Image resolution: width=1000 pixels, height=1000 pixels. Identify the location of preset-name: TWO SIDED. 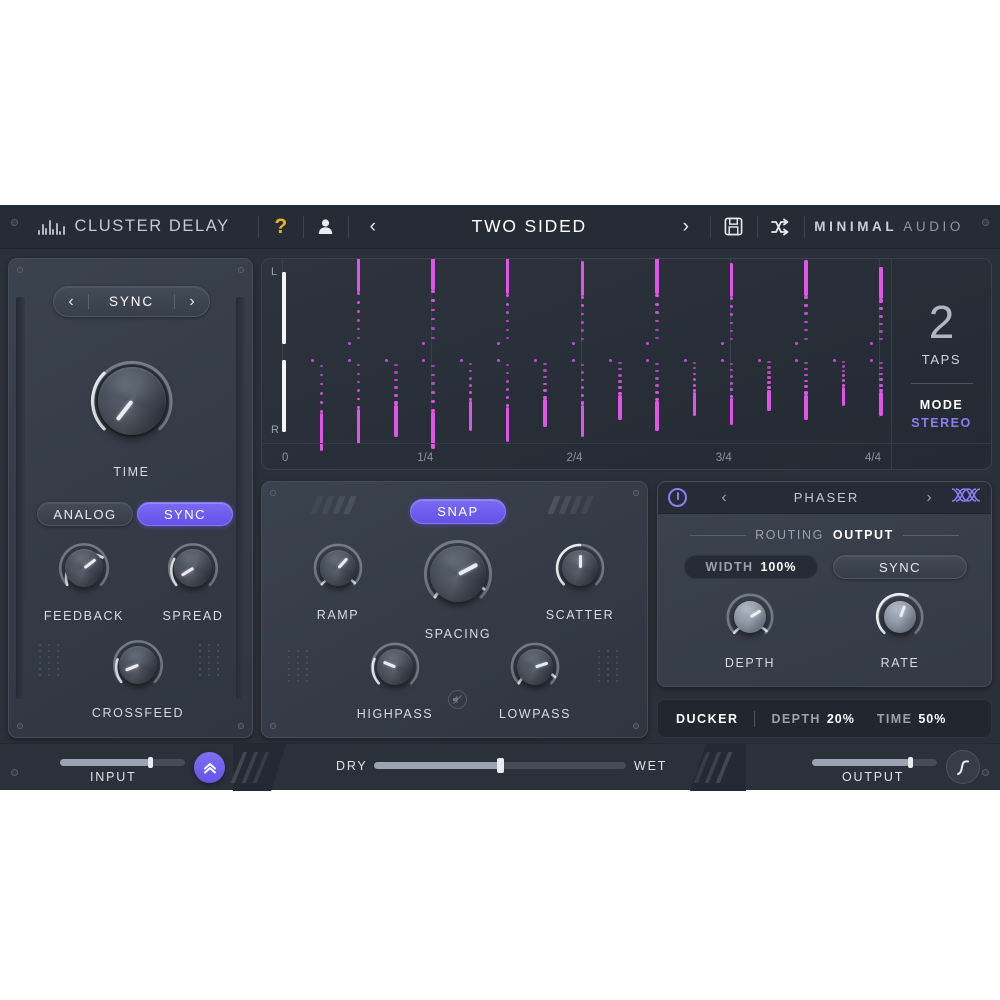
(529, 226).